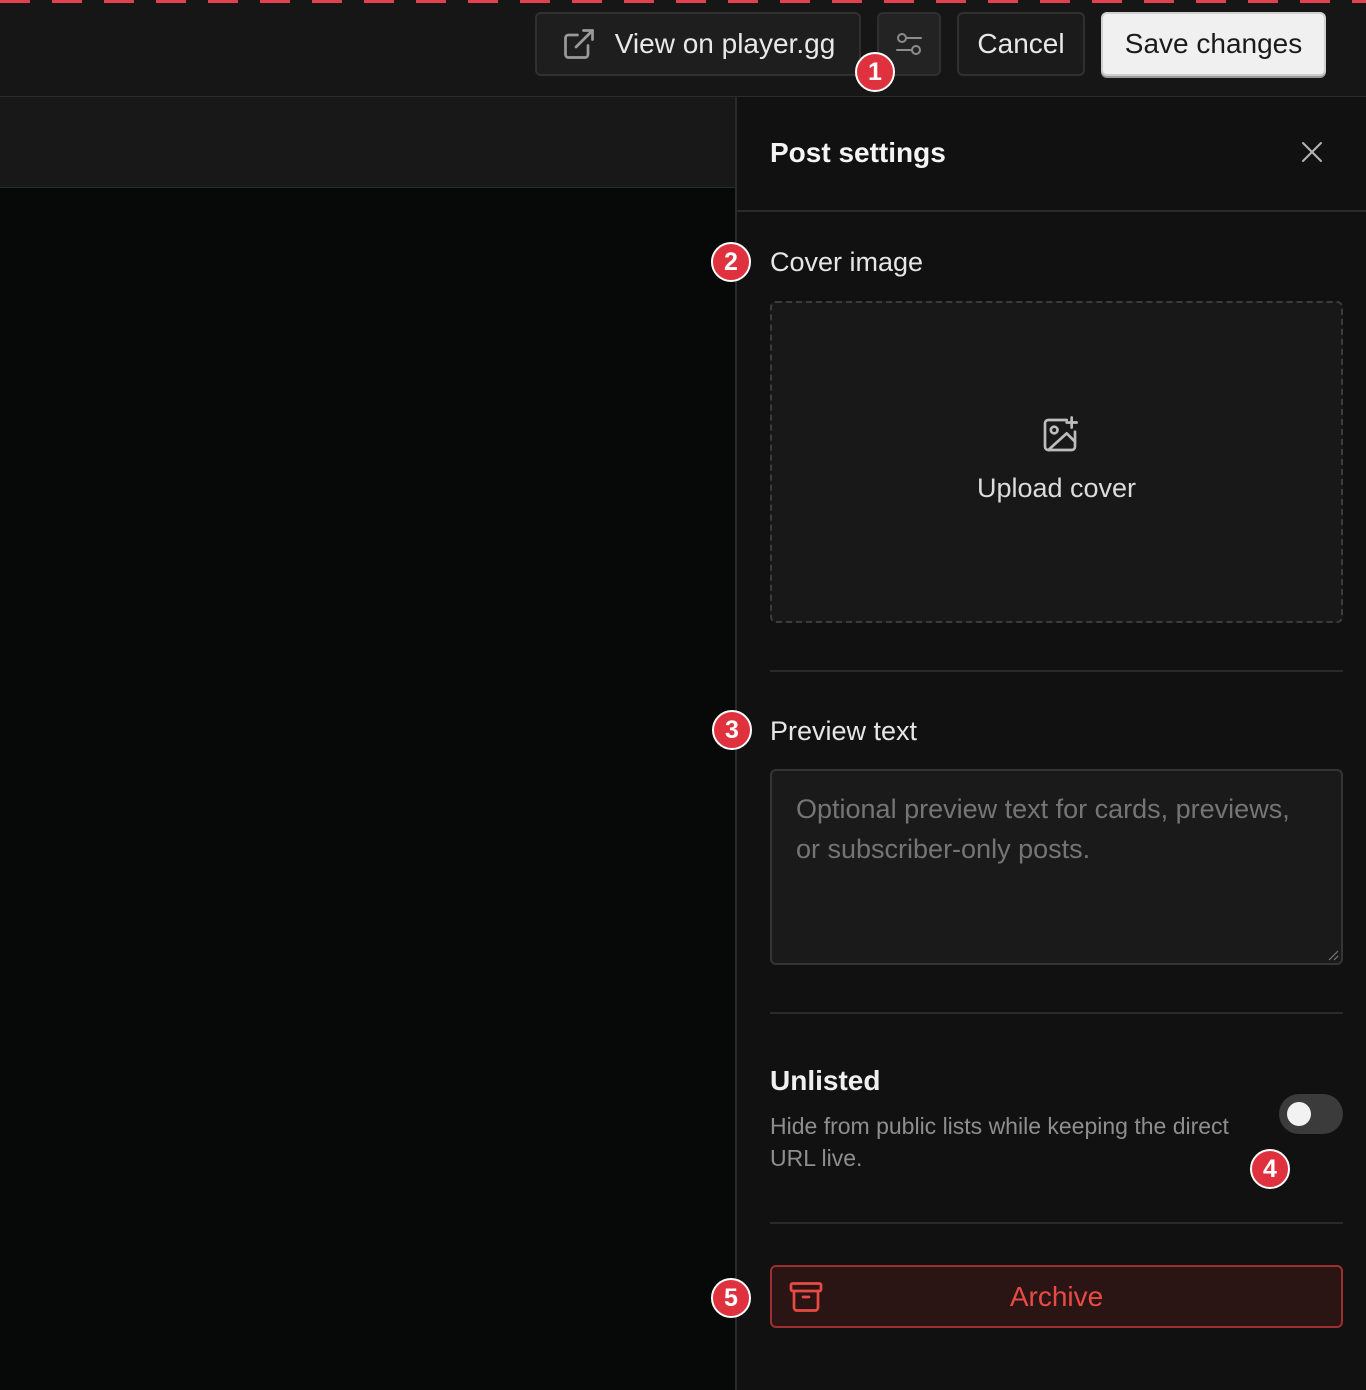 The height and width of the screenshot is (1390, 1366). What do you see at coordinates (1051, 211) in the screenshot?
I see `panel-header-divider` at bounding box center [1051, 211].